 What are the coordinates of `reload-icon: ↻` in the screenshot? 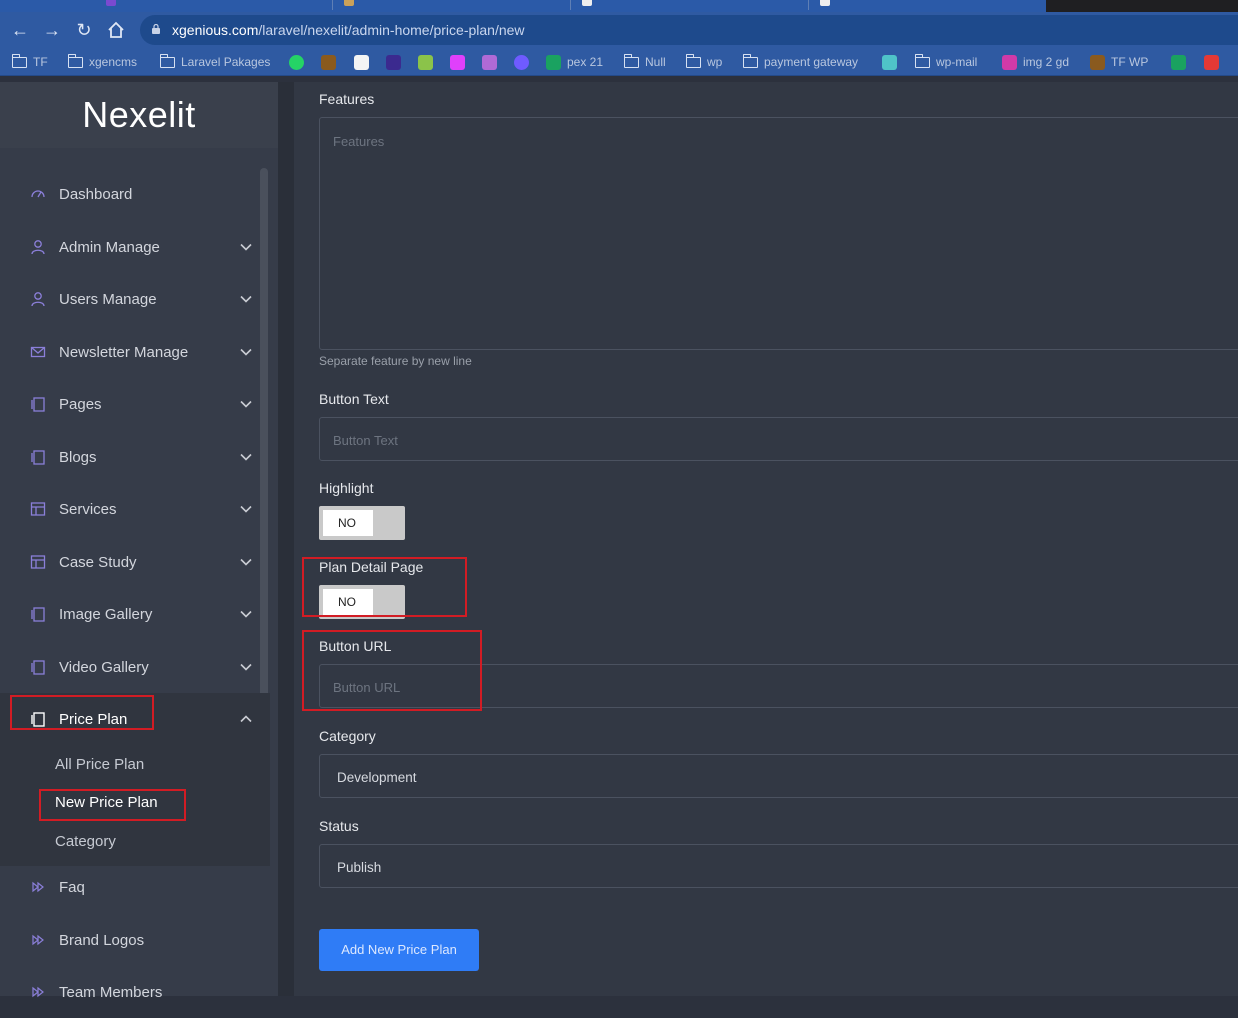 It's located at (84, 30).